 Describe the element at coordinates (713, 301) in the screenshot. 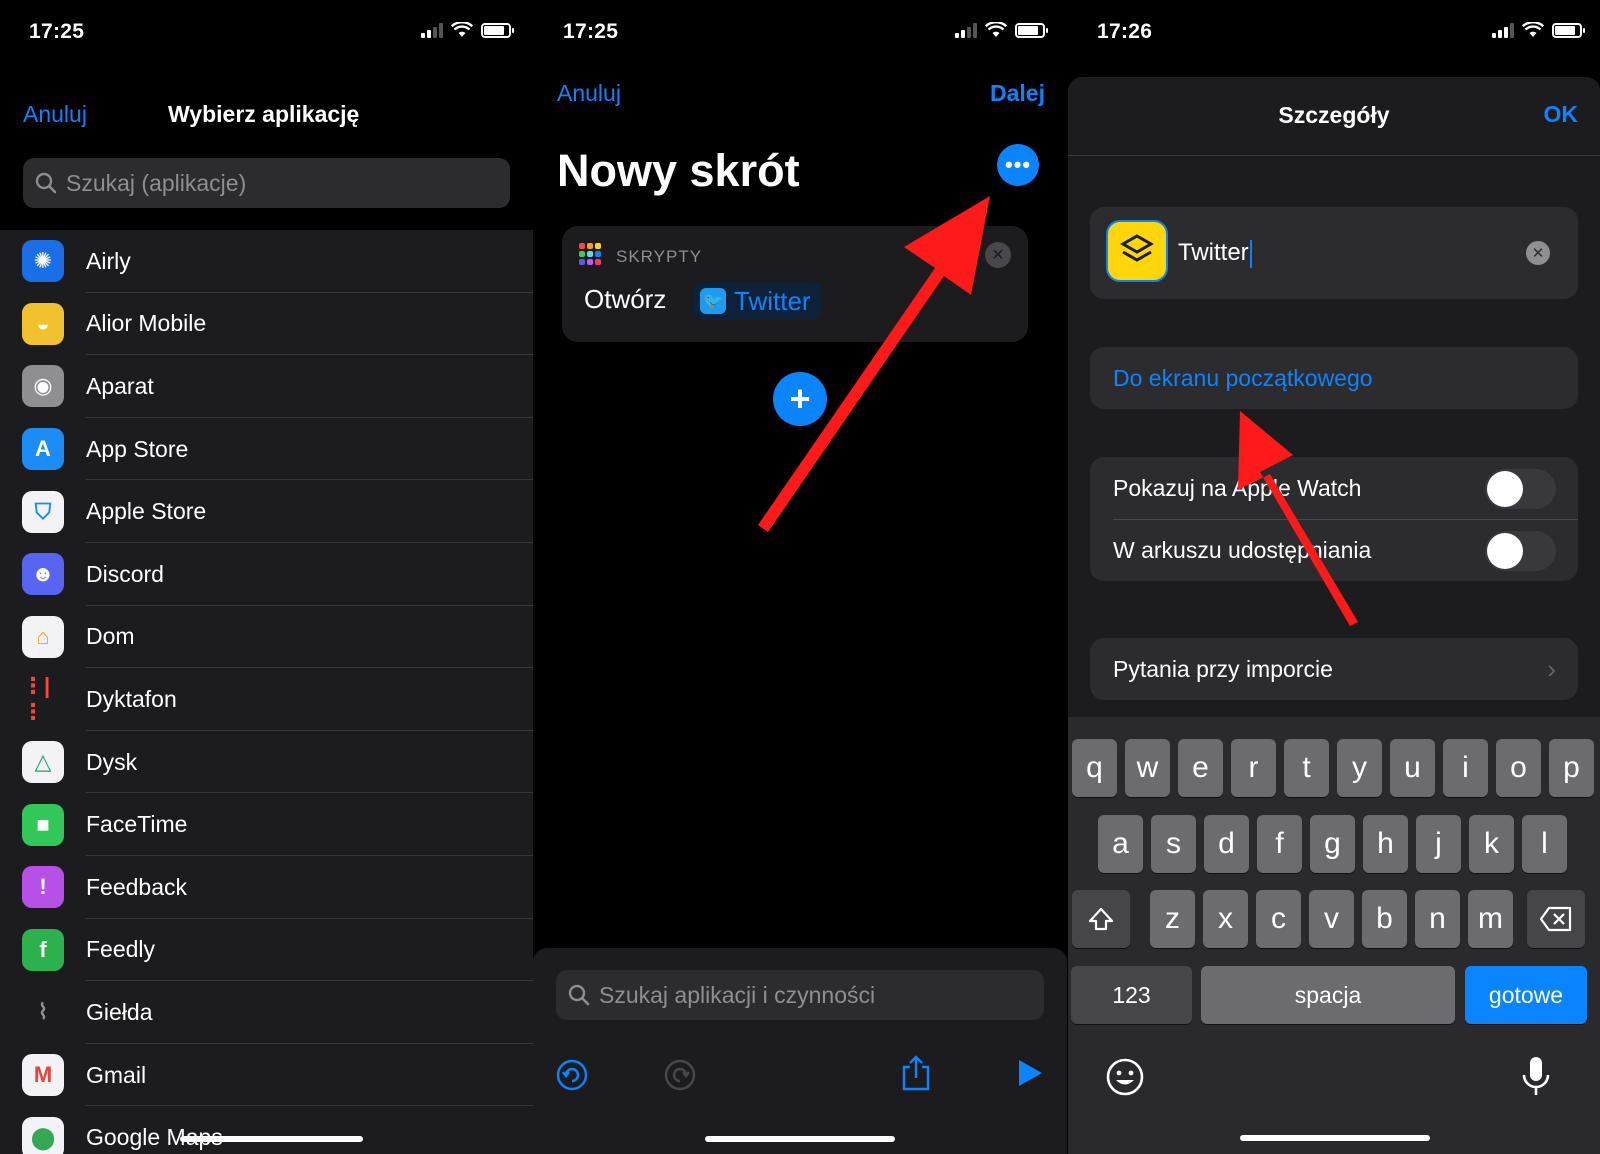

I see `twitter-icon: 🐦` at that location.